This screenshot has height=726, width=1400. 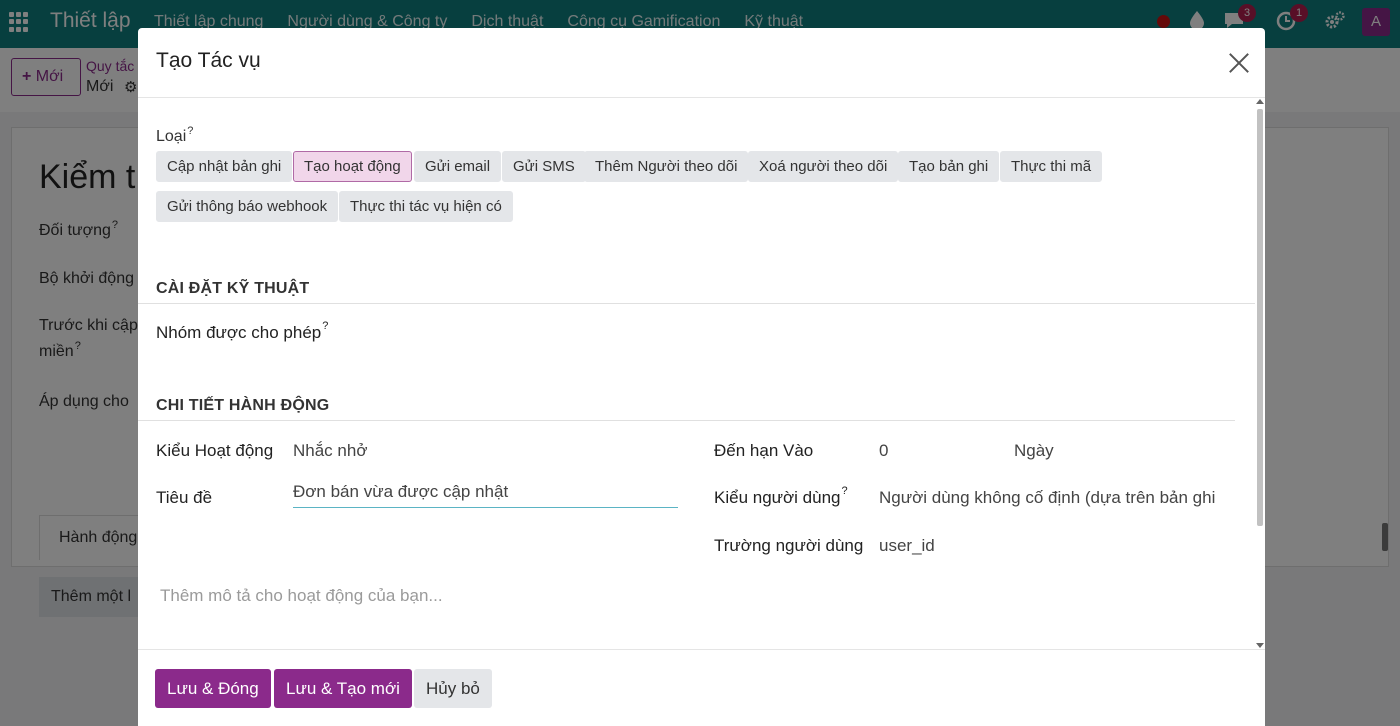 What do you see at coordinates (330, 451) in the screenshot?
I see `activity-type-select: Nhắc nhở` at bounding box center [330, 451].